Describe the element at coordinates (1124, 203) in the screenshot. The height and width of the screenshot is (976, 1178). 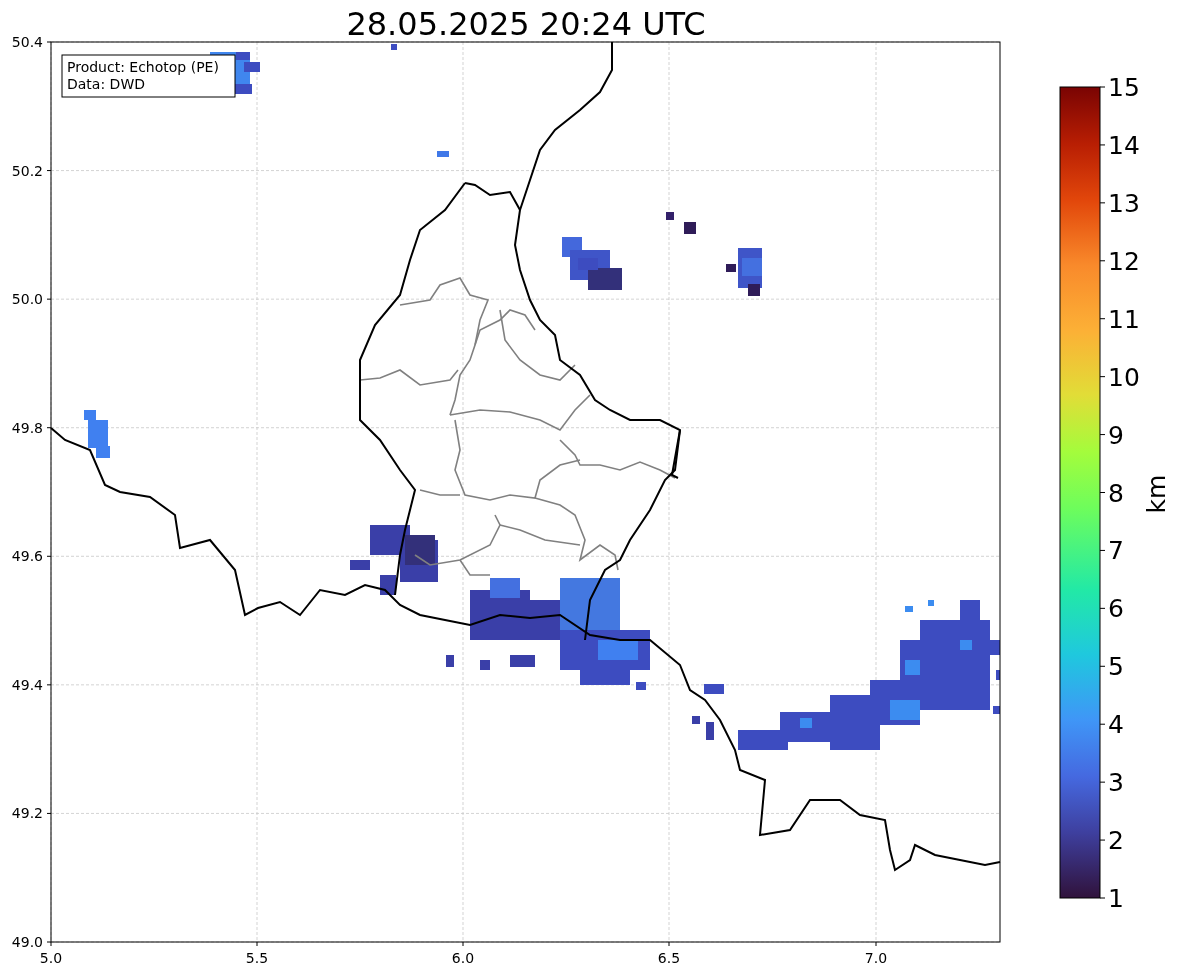
I see `colorbar-tick-label: 13` at that location.